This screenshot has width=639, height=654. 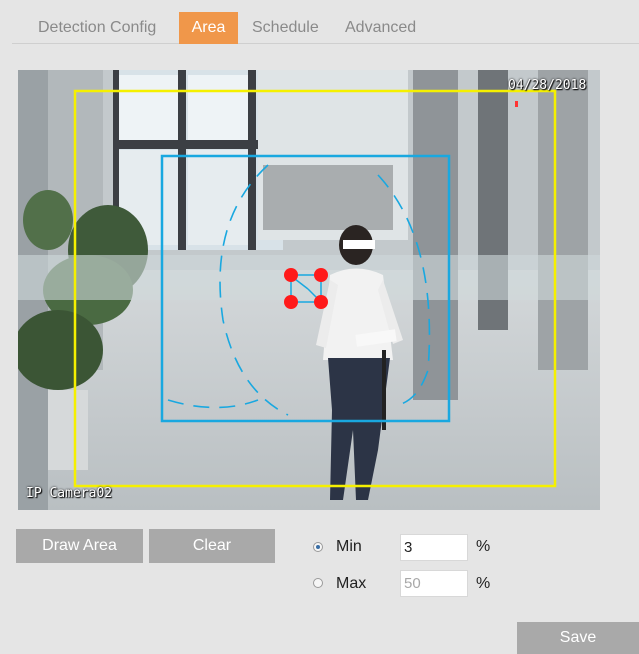 I want to click on min-percent-input, so click(x=434, y=547).